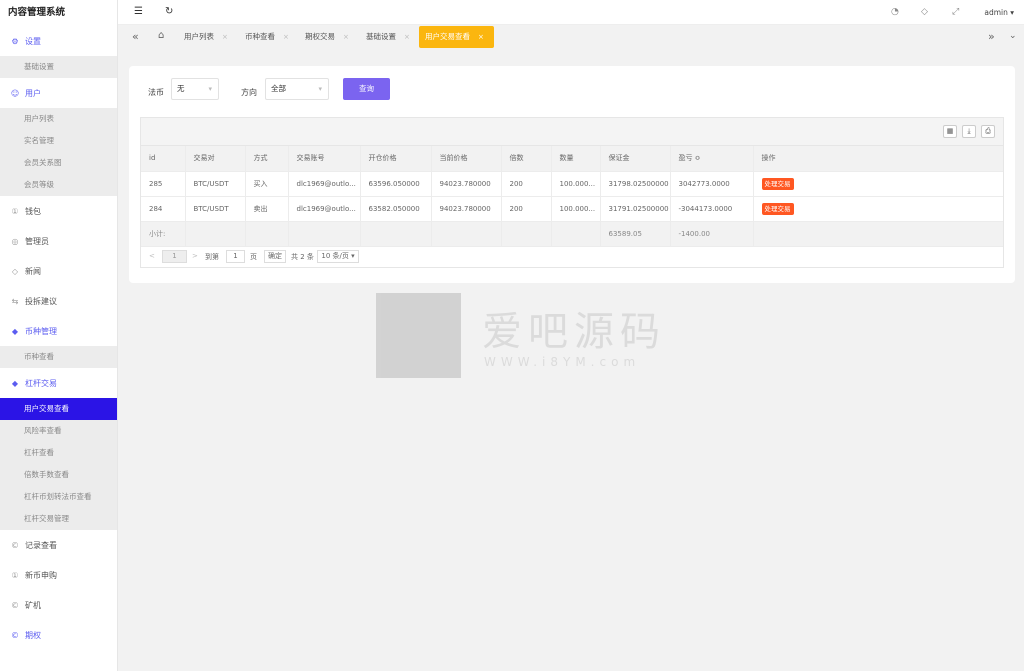  I want to click on sidebar-group-7: ◆ 杠杆交易, so click(58, 383).